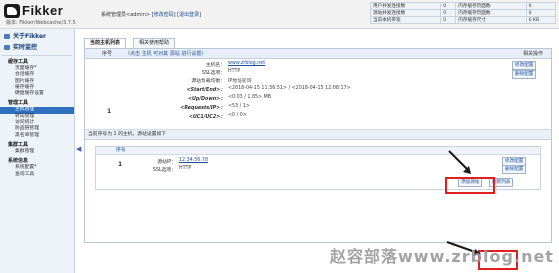  Describe the element at coordinates (250, 97) in the screenshot. I see `field-value: <0.03 / 1.85> MB` at that location.